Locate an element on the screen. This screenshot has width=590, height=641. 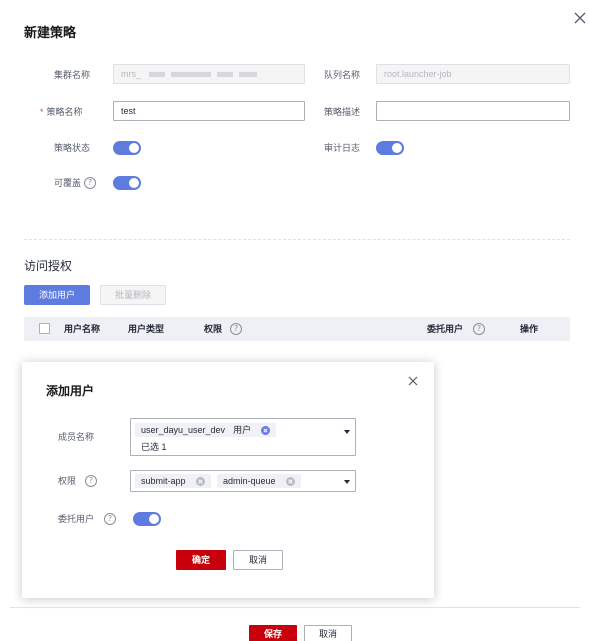
permission-label: 权限 is located at coordinates (67, 481).